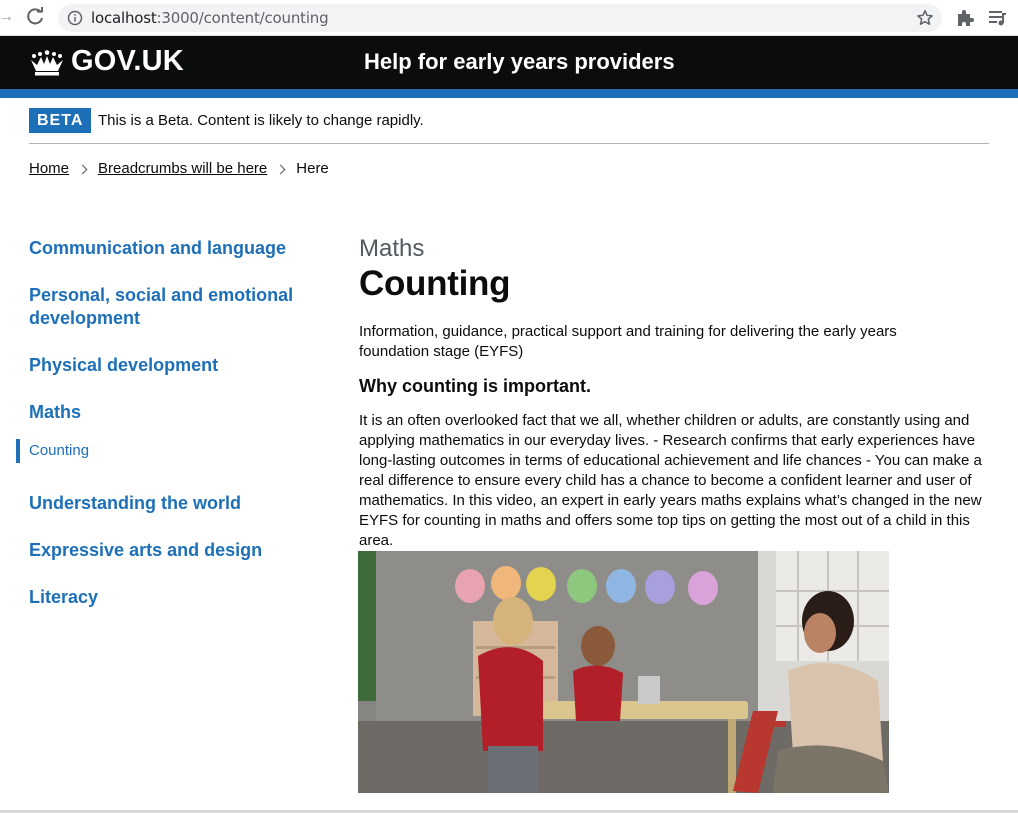 The width and height of the screenshot is (1018, 813). Describe the element at coordinates (174, 597) in the screenshot. I see `sidenav-item-literacy: Literacy` at that location.